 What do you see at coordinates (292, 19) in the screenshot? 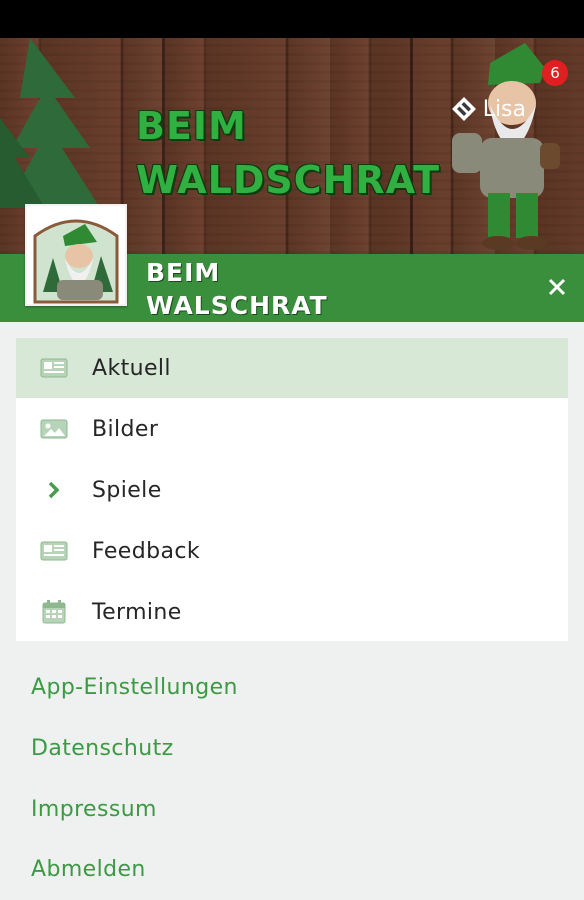
I see `status-bar` at bounding box center [292, 19].